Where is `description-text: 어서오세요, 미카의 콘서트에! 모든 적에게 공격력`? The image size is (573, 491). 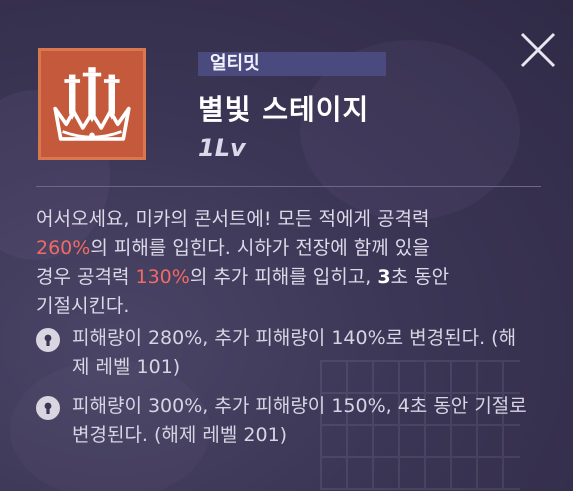 description-text: 어서오세요, 미카의 콘서트에! 모든 적에게 공격력 is located at coordinates (233, 219).